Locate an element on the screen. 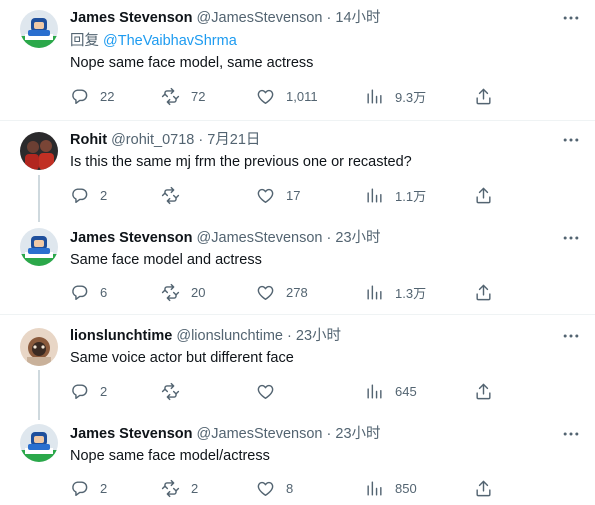  tweet-header: James Stevenson @JamesStevenson · 14小时 is located at coordinates (312, 18).